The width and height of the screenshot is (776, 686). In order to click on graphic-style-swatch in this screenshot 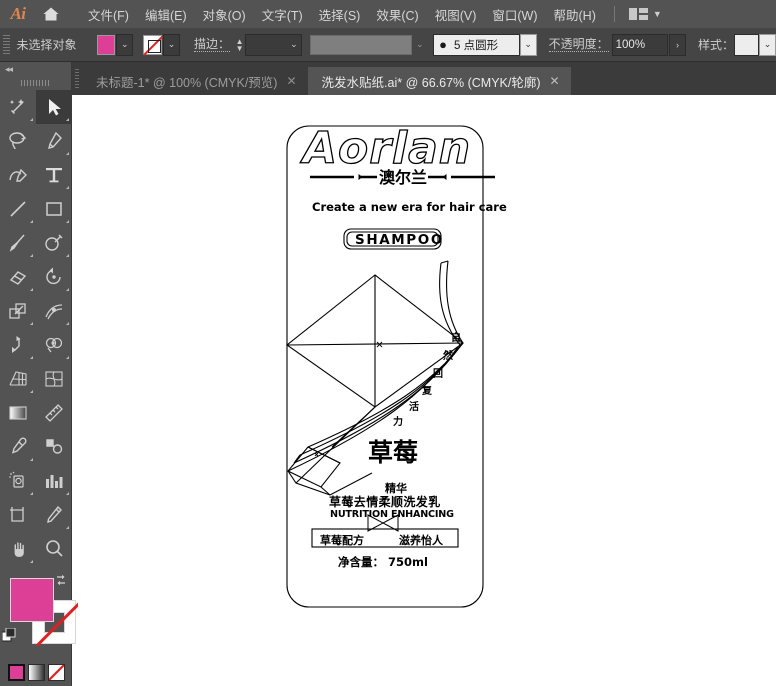, I will do `click(747, 44)`.